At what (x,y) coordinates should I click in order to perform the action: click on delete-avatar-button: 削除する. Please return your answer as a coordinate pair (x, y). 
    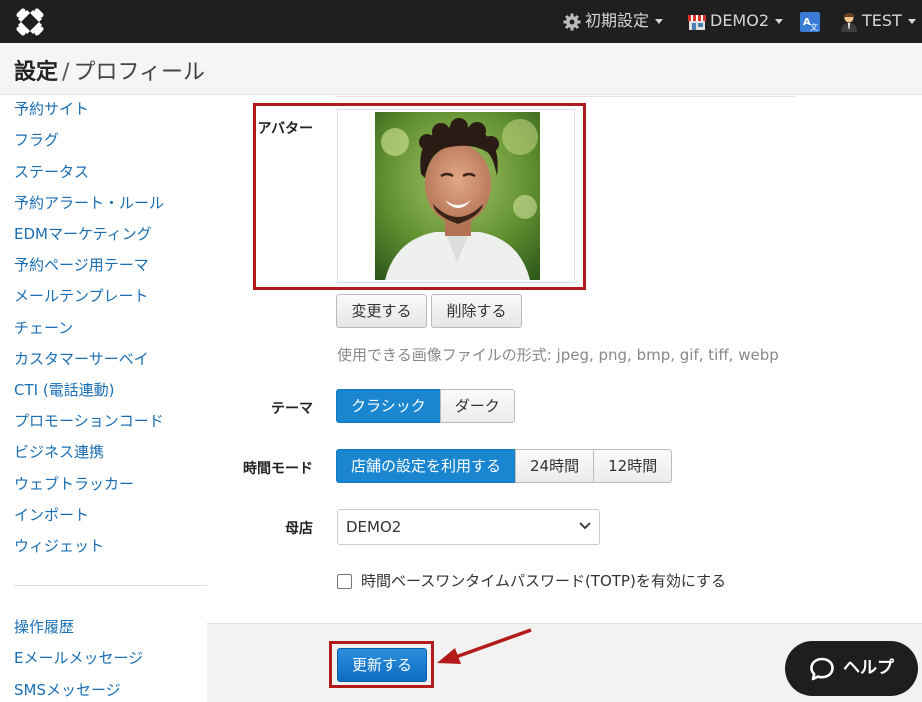
    Looking at the image, I should click on (476, 311).